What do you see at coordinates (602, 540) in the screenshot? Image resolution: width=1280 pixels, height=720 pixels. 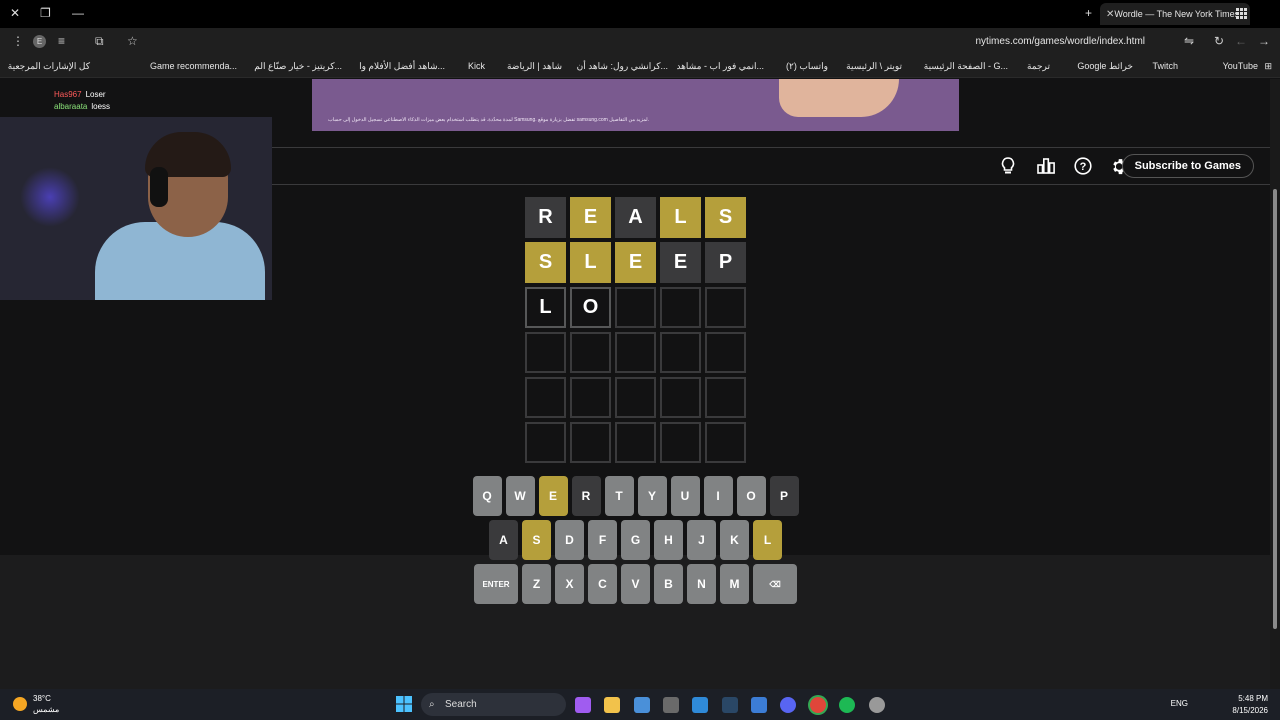 I see `key-f: F` at bounding box center [602, 540].